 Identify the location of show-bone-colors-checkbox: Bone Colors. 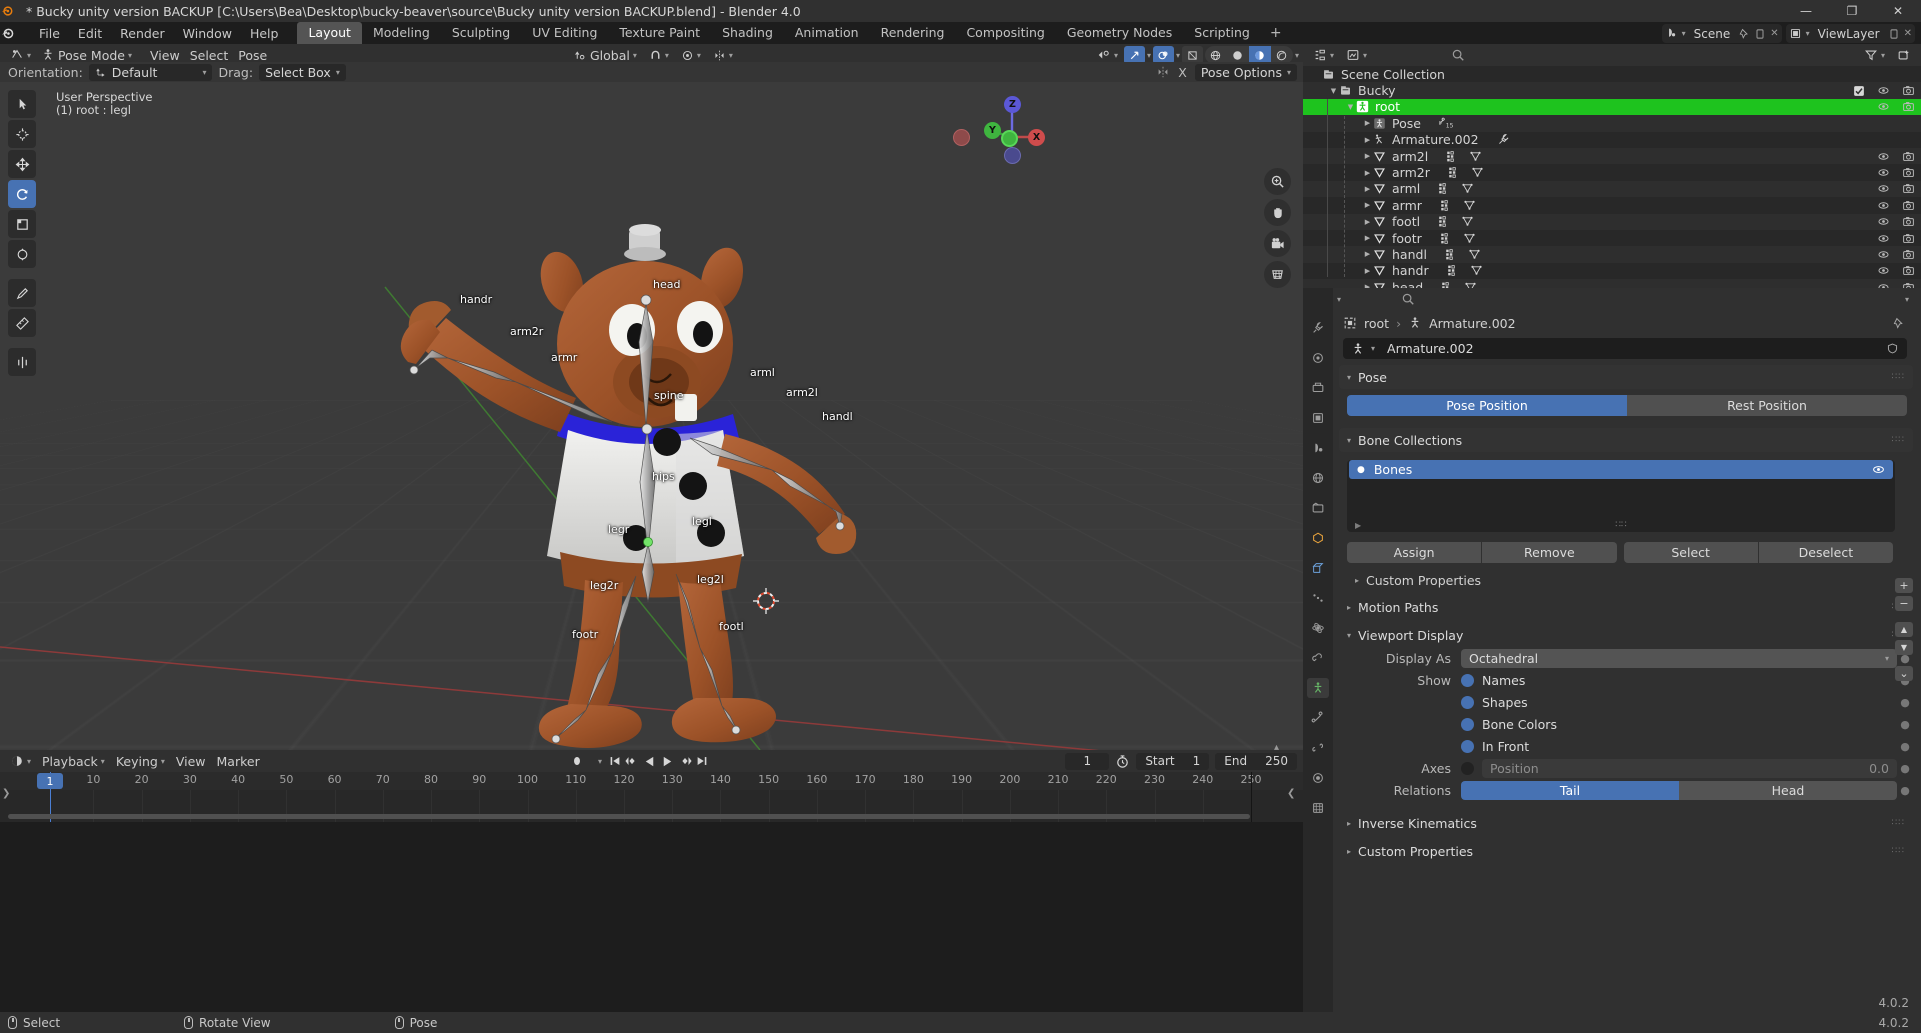
(1679, 724).